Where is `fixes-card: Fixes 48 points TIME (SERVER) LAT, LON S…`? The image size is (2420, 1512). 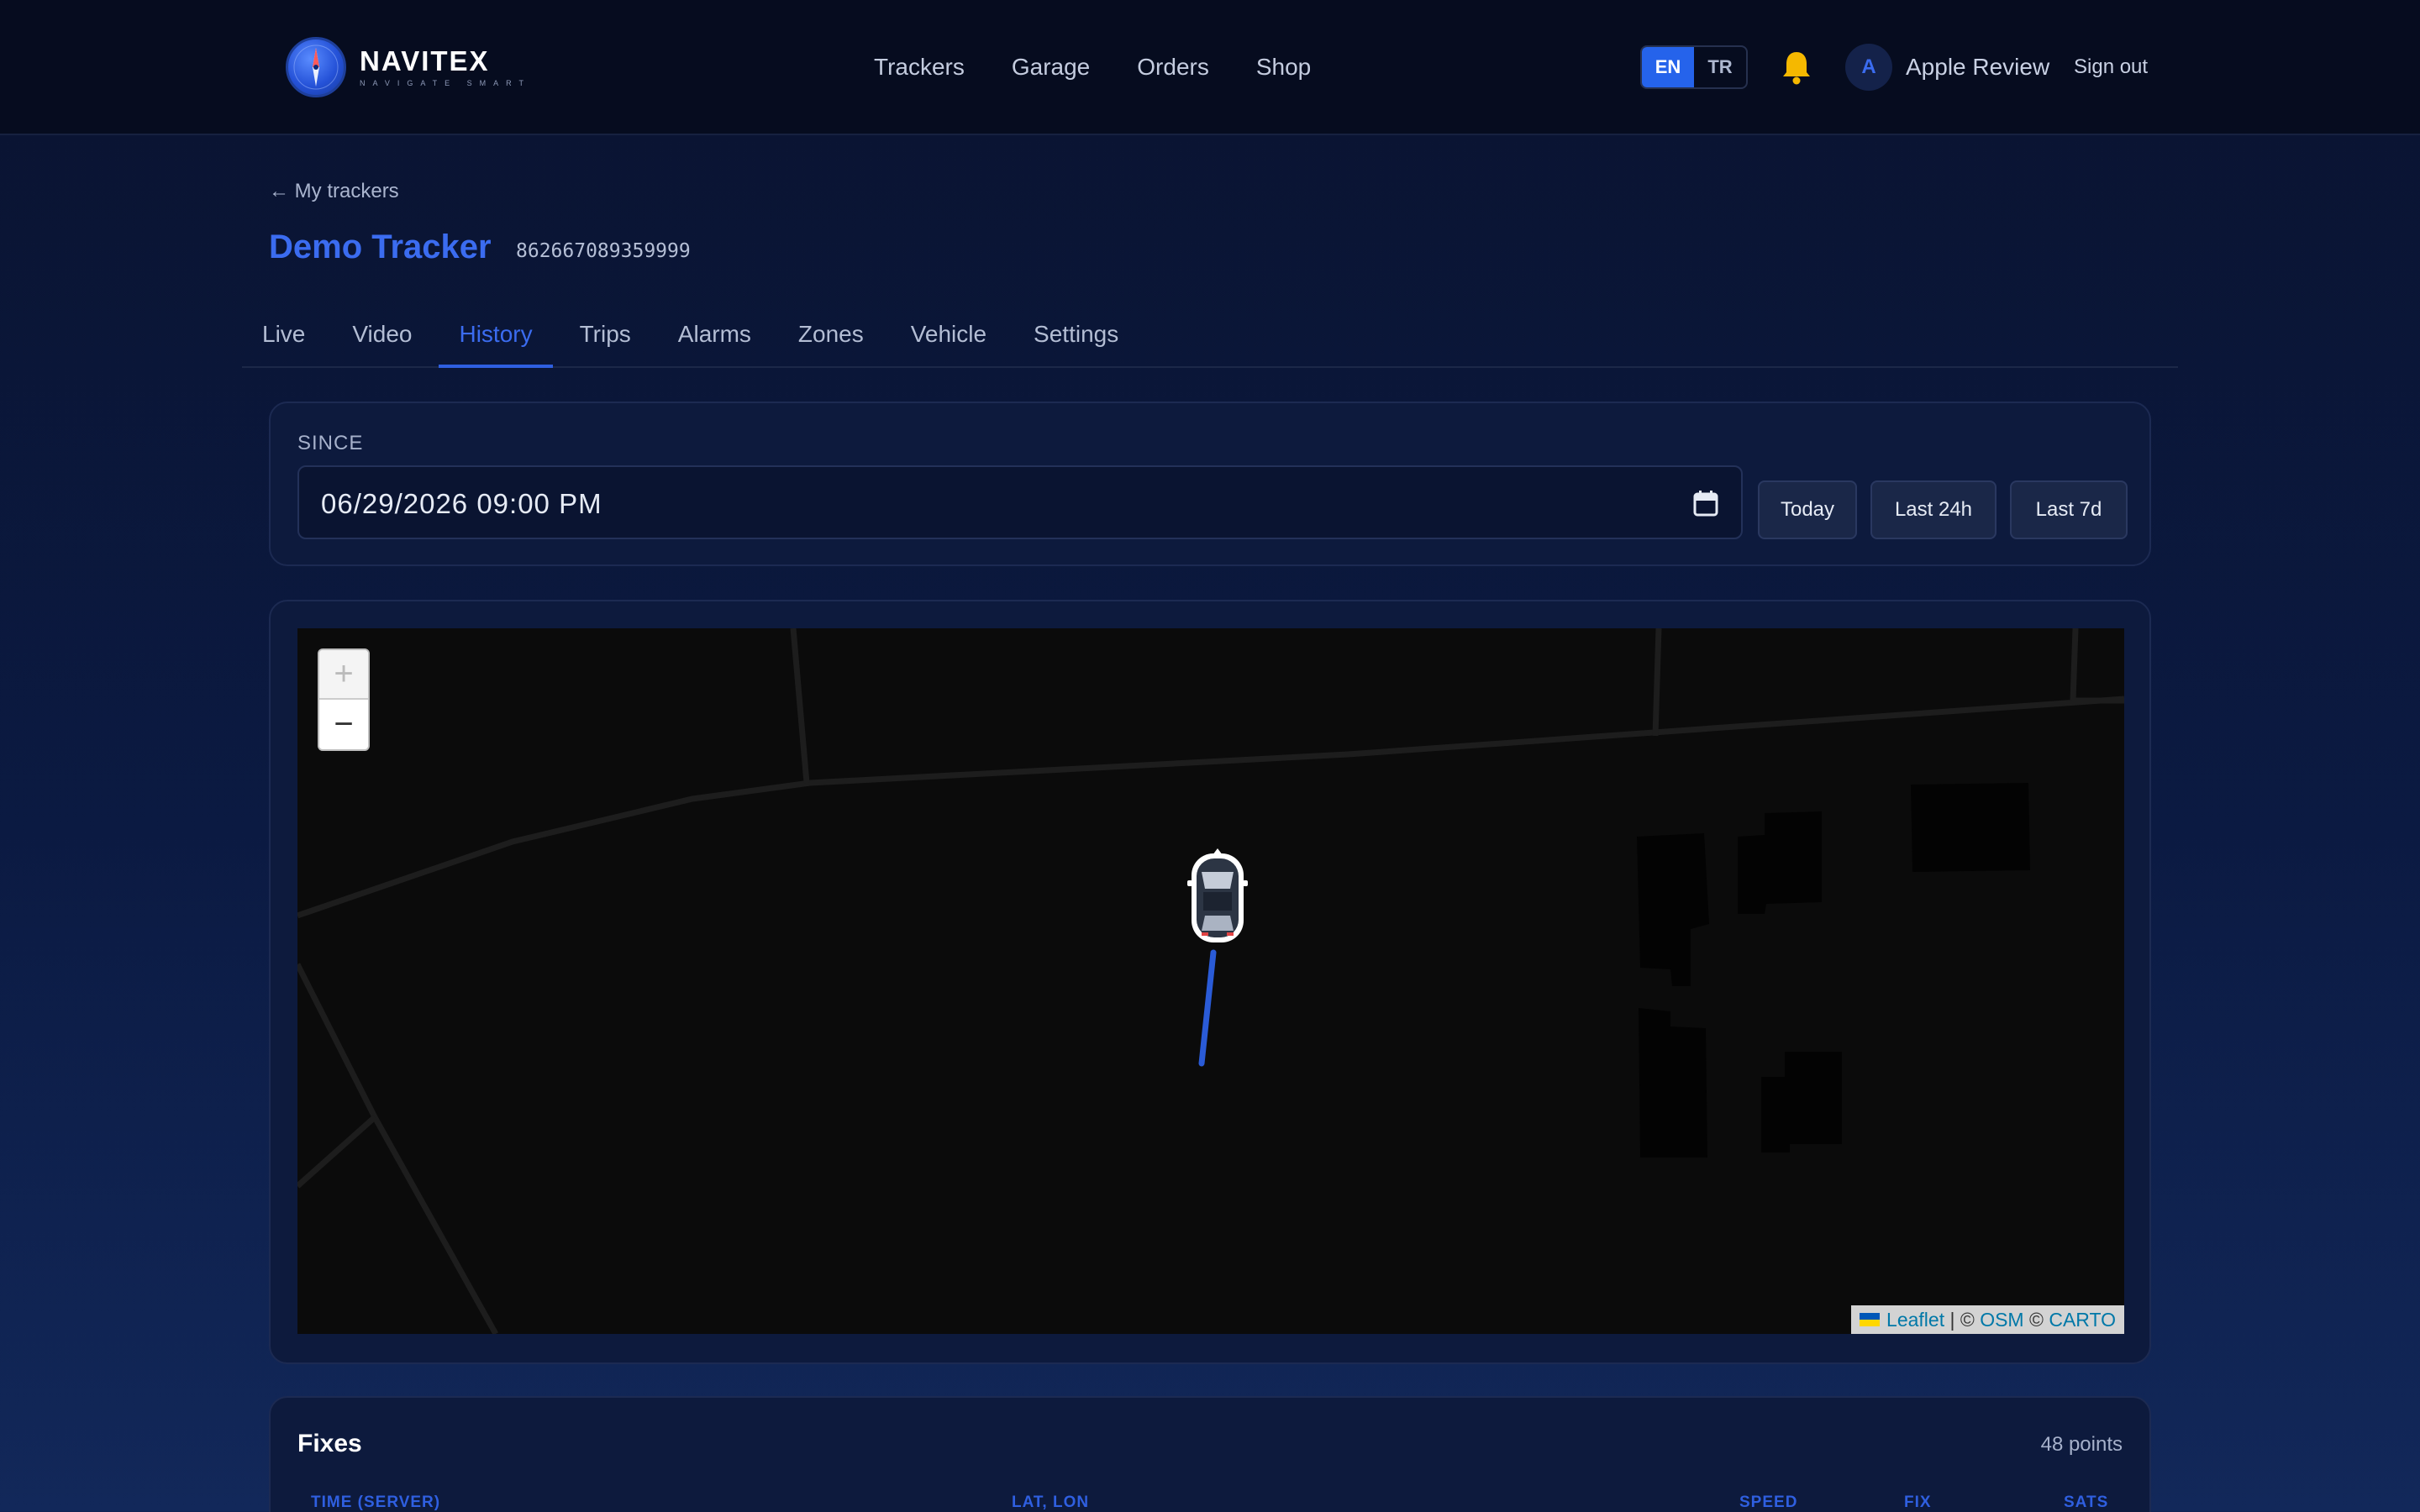 fixes-card: Fixes 48 points TIME (SERVER) LAT, LON S… is located at coordinates (1210, 1454).